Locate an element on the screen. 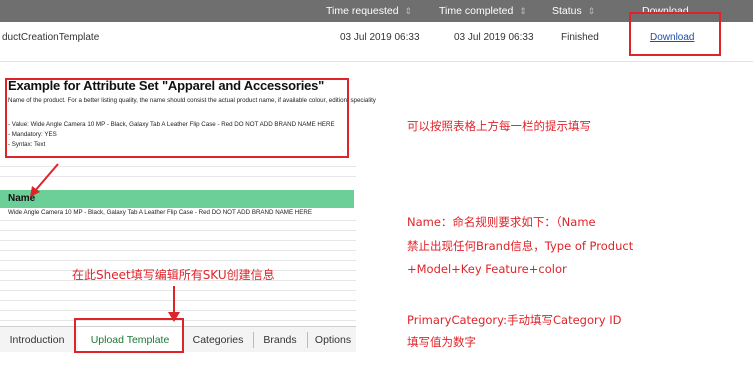 This screenshot has width=753, height=378. tab-categories: Categories is located at coordinates (218, 340).